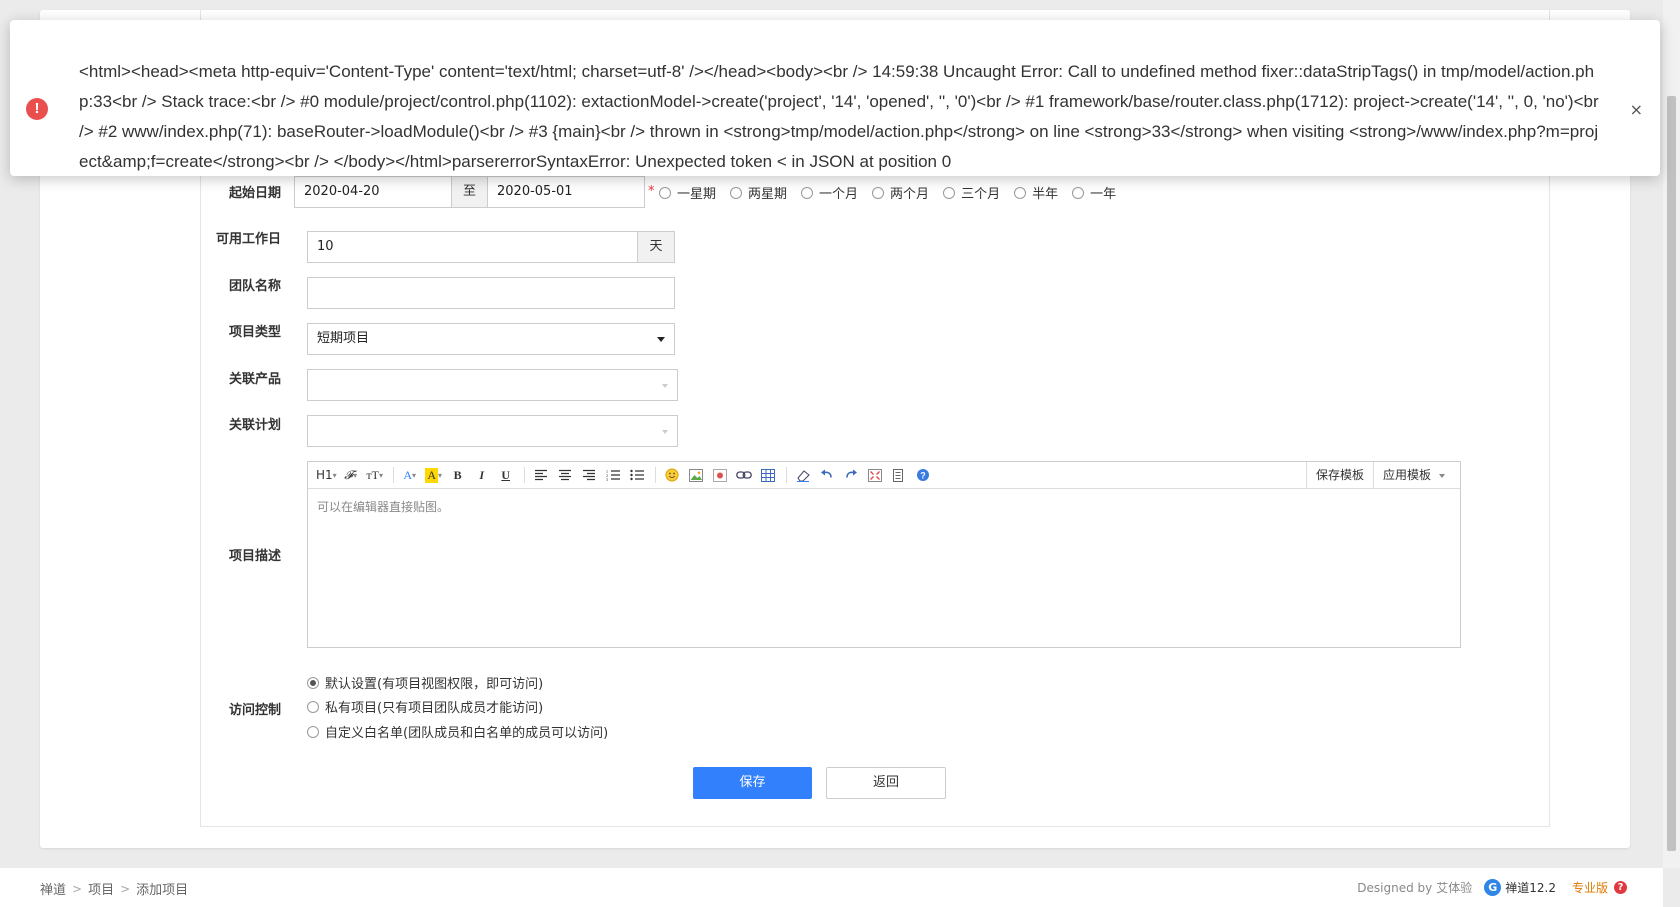 The width and height of the screenshot is (1680, 907). What do you see at coordinates (326, 475) in the screenshot?
I see `heading-button: H1 ▾` at bounding box center [326, 475].